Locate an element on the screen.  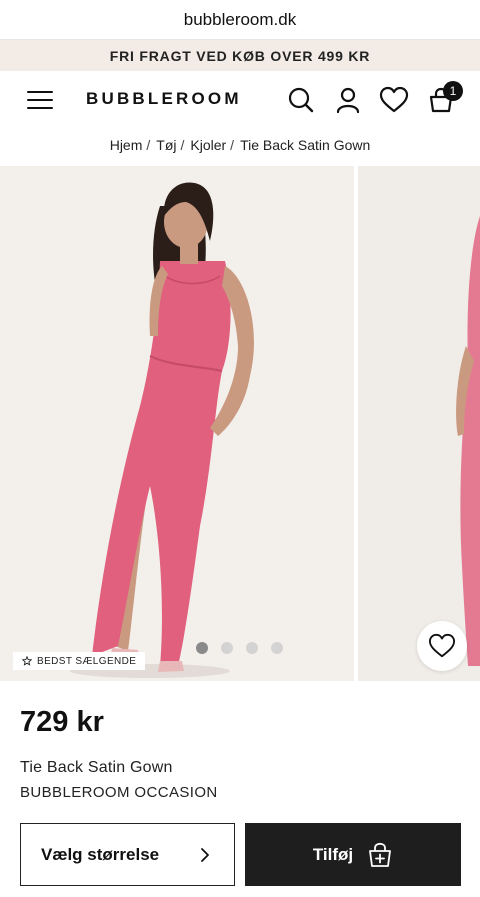
add-to-cart-button: Tilføj is located at coordinates (353, 854).